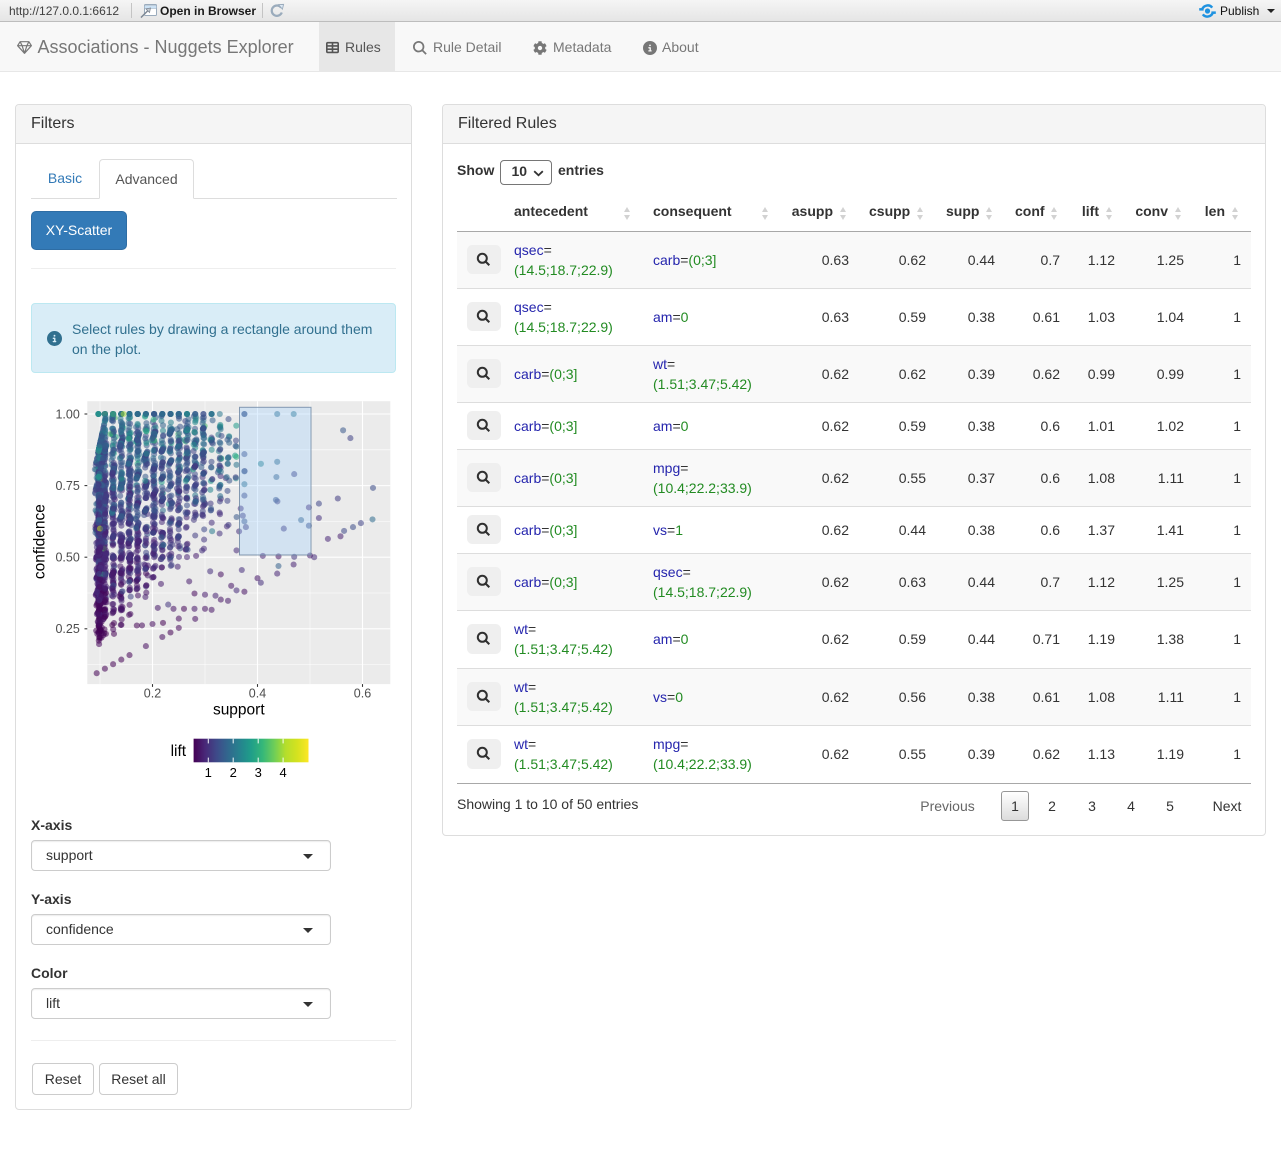  Describe the element at coordinates (282, 772) in the screenshot. I see `svg-text: 4` at that location.